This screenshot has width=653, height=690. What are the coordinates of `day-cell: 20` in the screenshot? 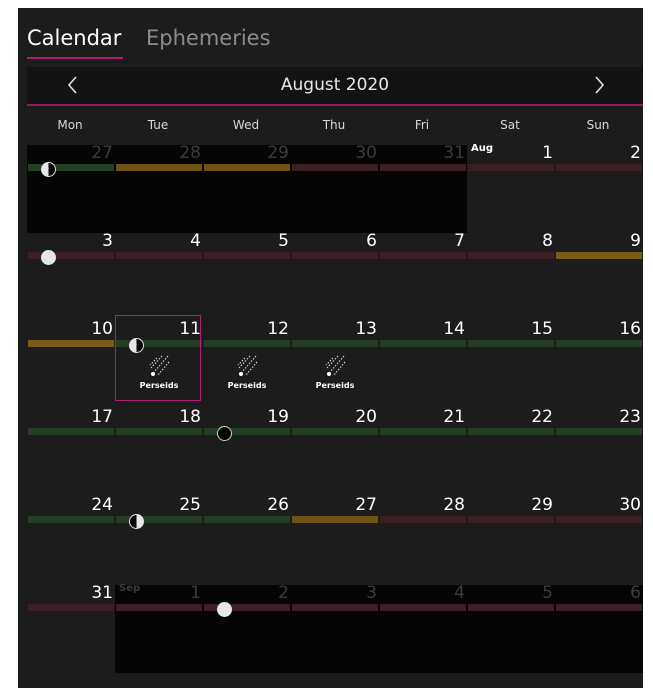 It's located at (335, 452).